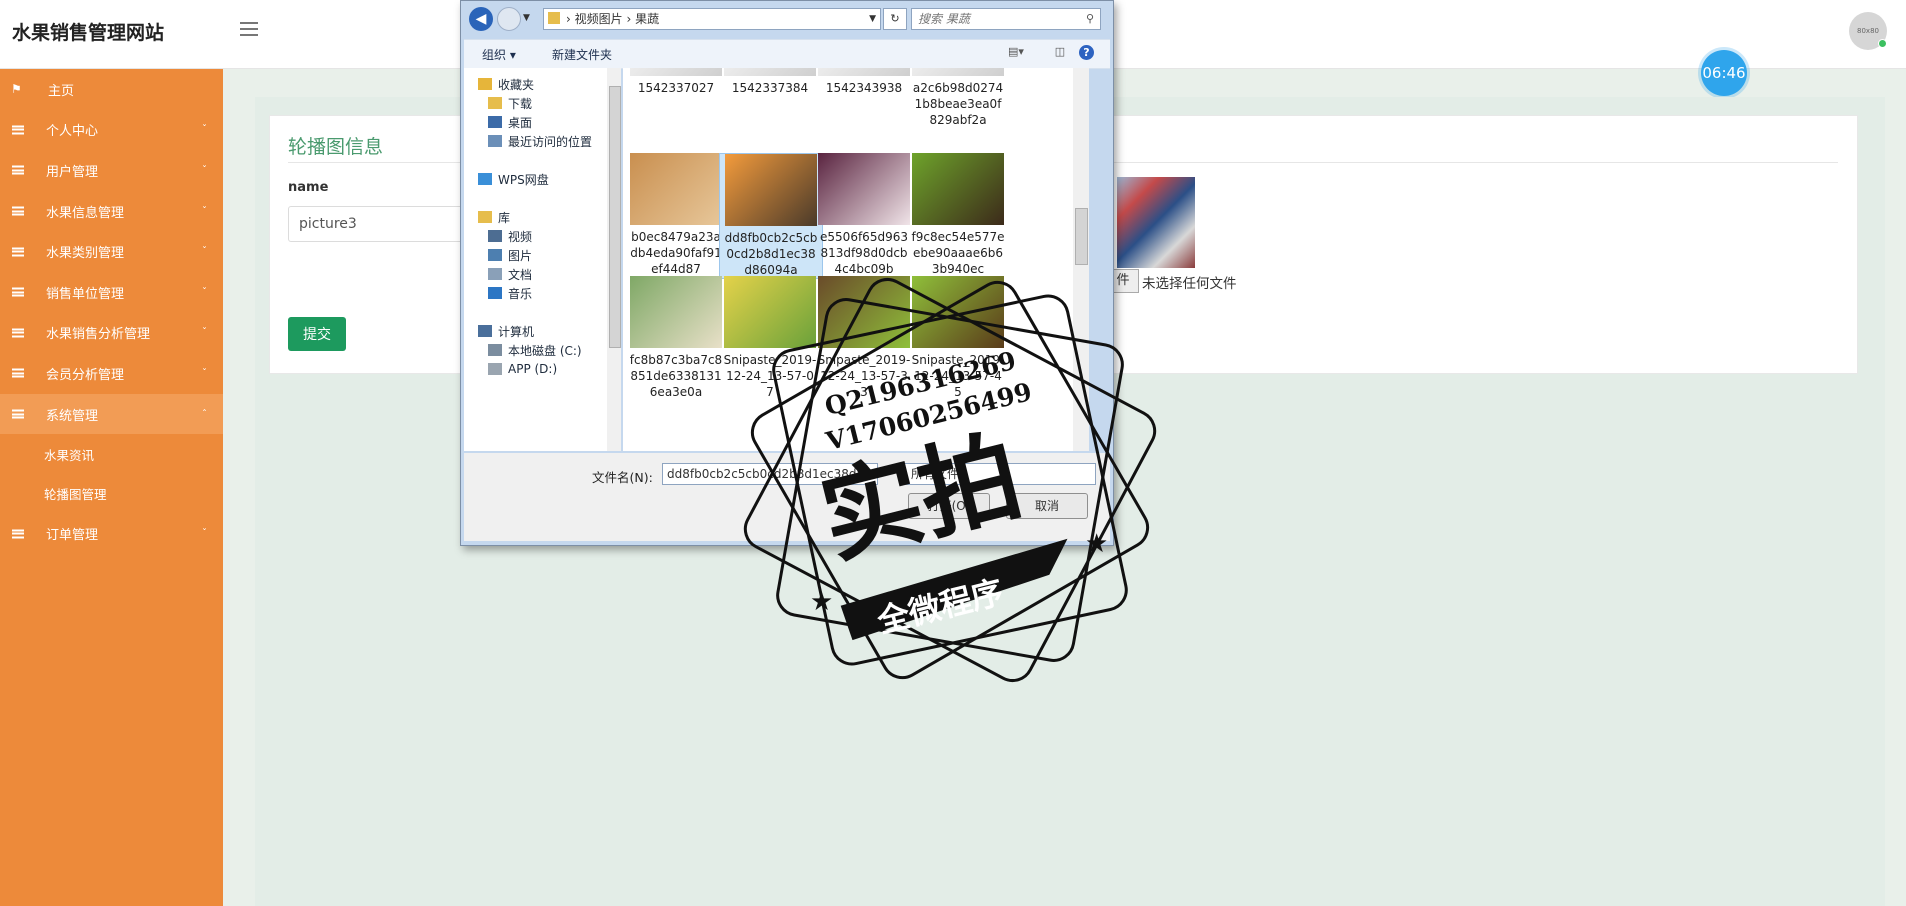 The image size is (1906, 906). Describe the element at coordinates (533, 369) in the screenshot. I see `nav-item-label: APP (D:)` at that location.